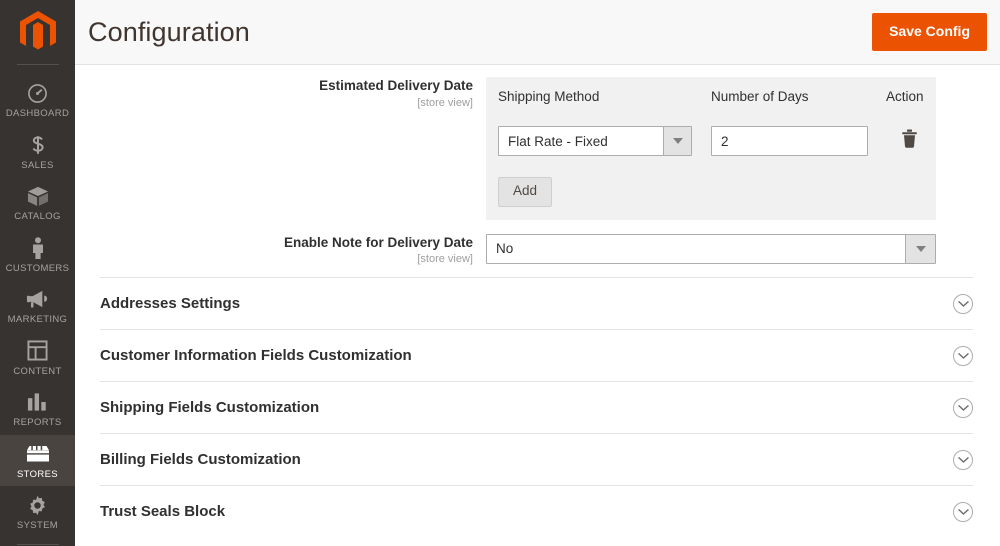 The height and width of the screenshot is (546, 1000). I want to click on magento-logo, so click(37, 32).